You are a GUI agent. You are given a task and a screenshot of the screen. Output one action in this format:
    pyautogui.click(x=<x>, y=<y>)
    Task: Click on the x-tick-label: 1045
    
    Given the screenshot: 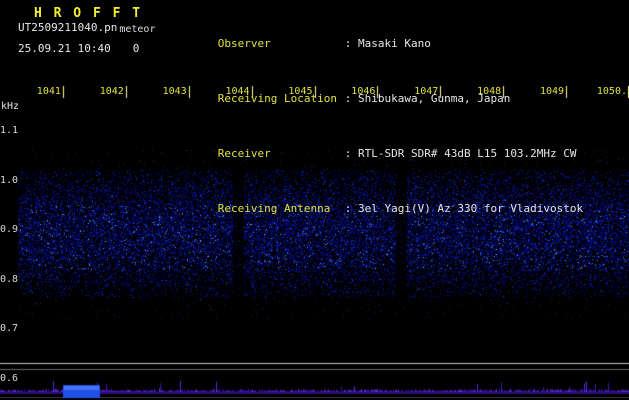 What is the action you would take?
    pyautogui.click(x=300, y=91)
    